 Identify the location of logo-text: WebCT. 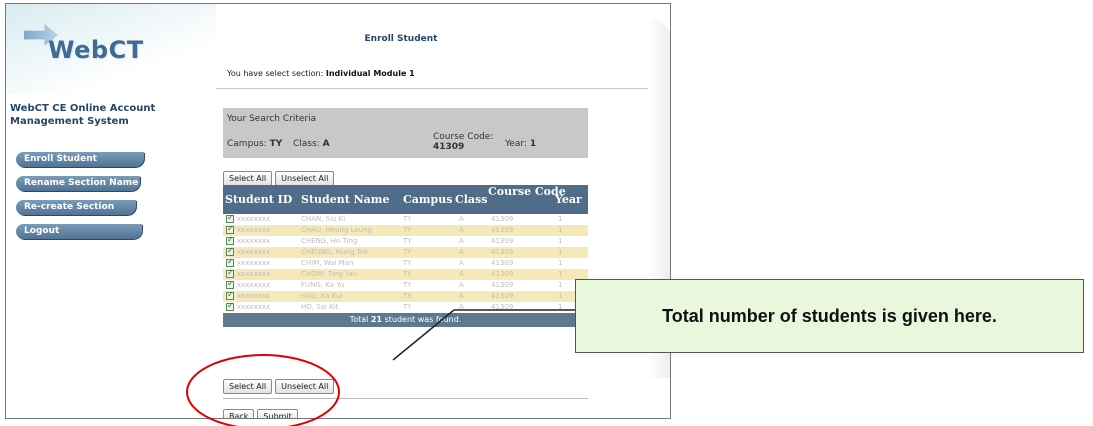
(96, 50).